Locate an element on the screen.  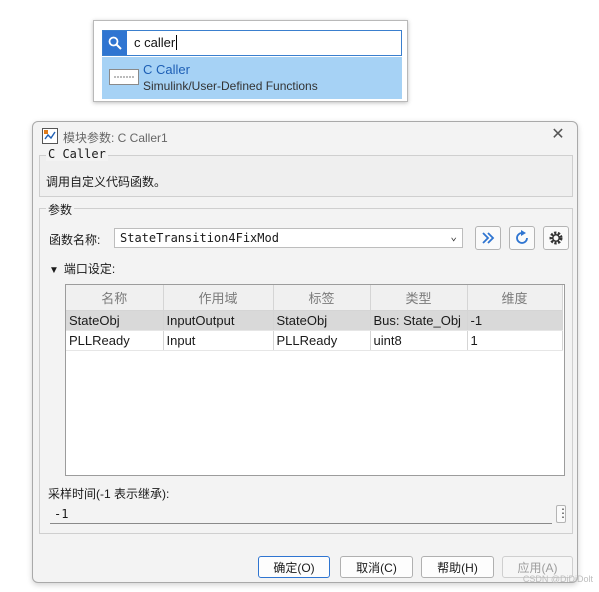
result-title: C Caller is located at coordinates (166, 69).